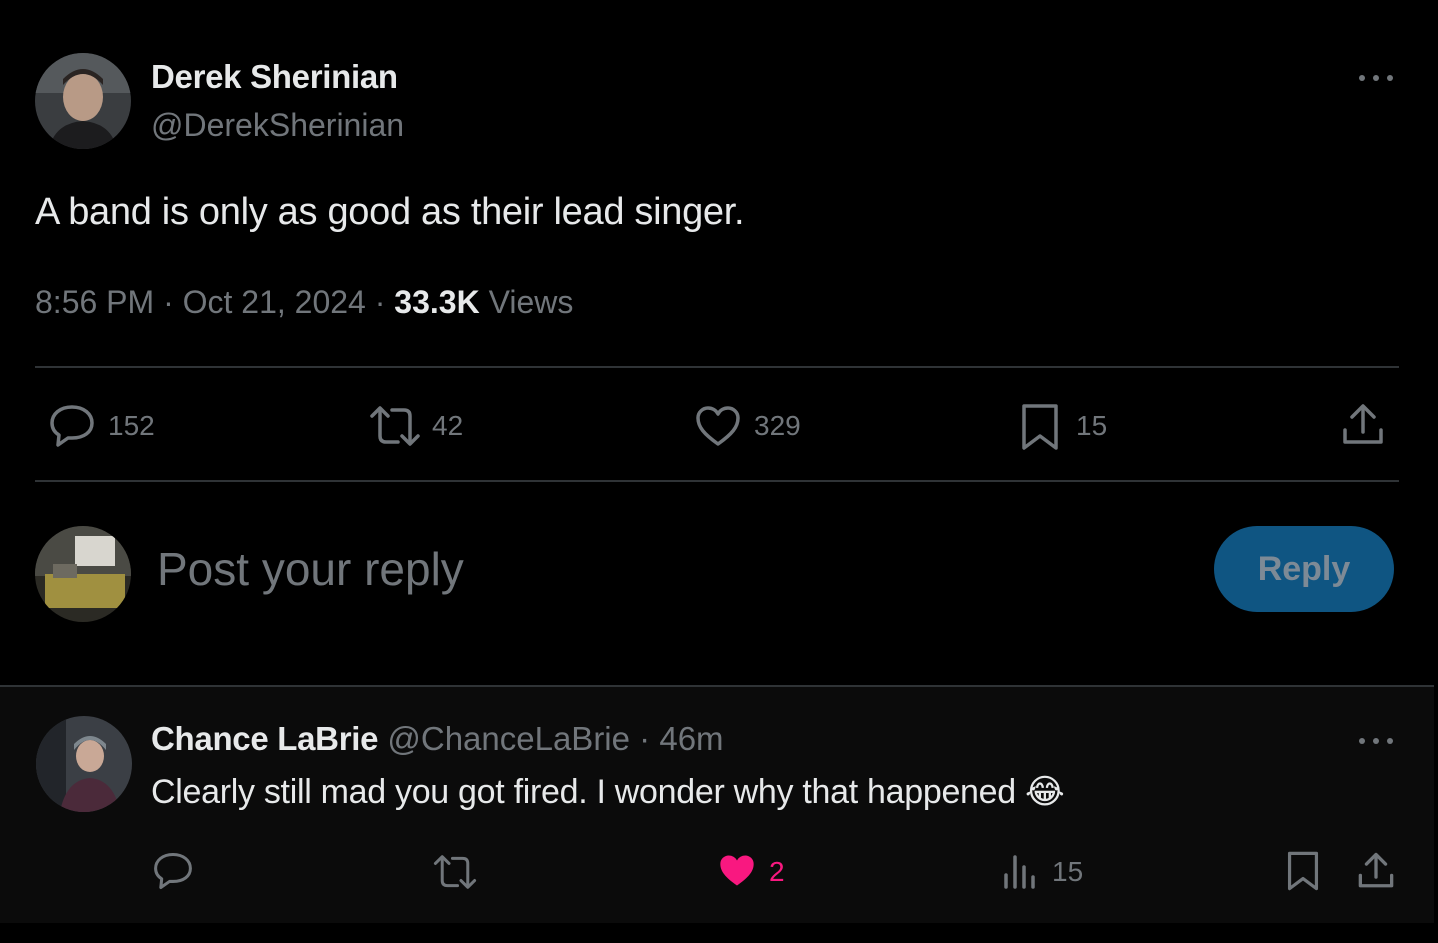  I want to click on author-handle: @DerekSherinian, so click(277, 125).